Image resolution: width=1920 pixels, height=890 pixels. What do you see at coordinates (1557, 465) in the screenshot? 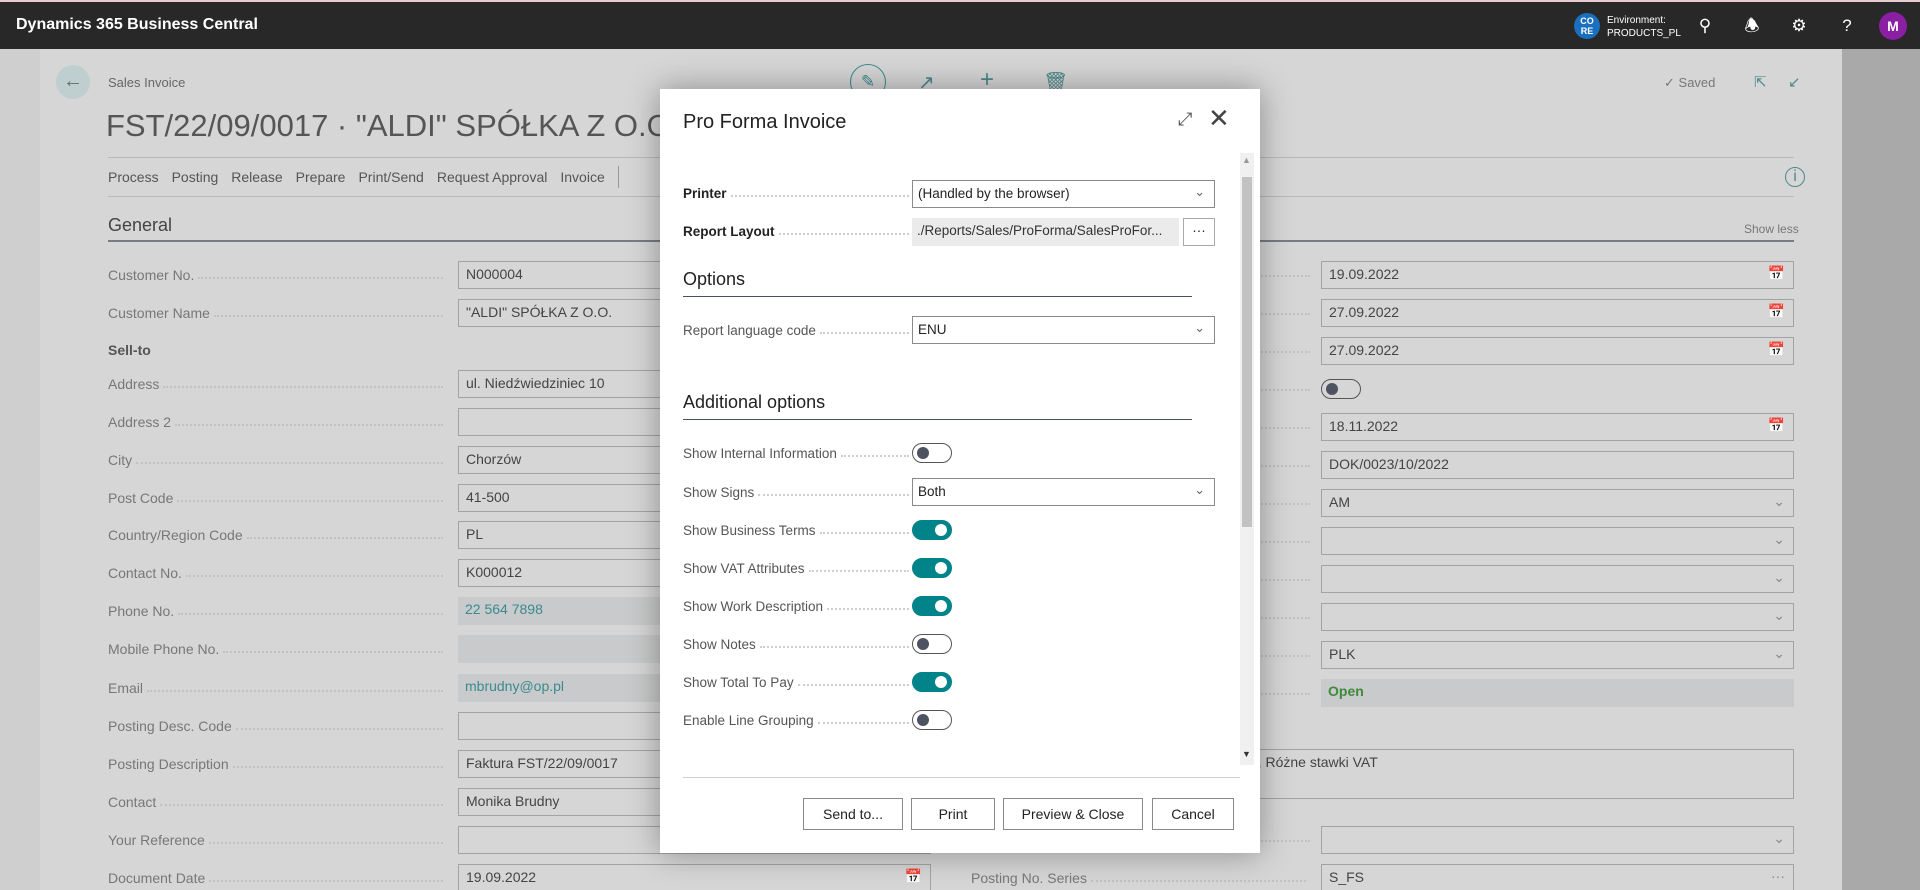
I see `input-field: DOK/0023/10/2022` at bounding box center [1557, 465].